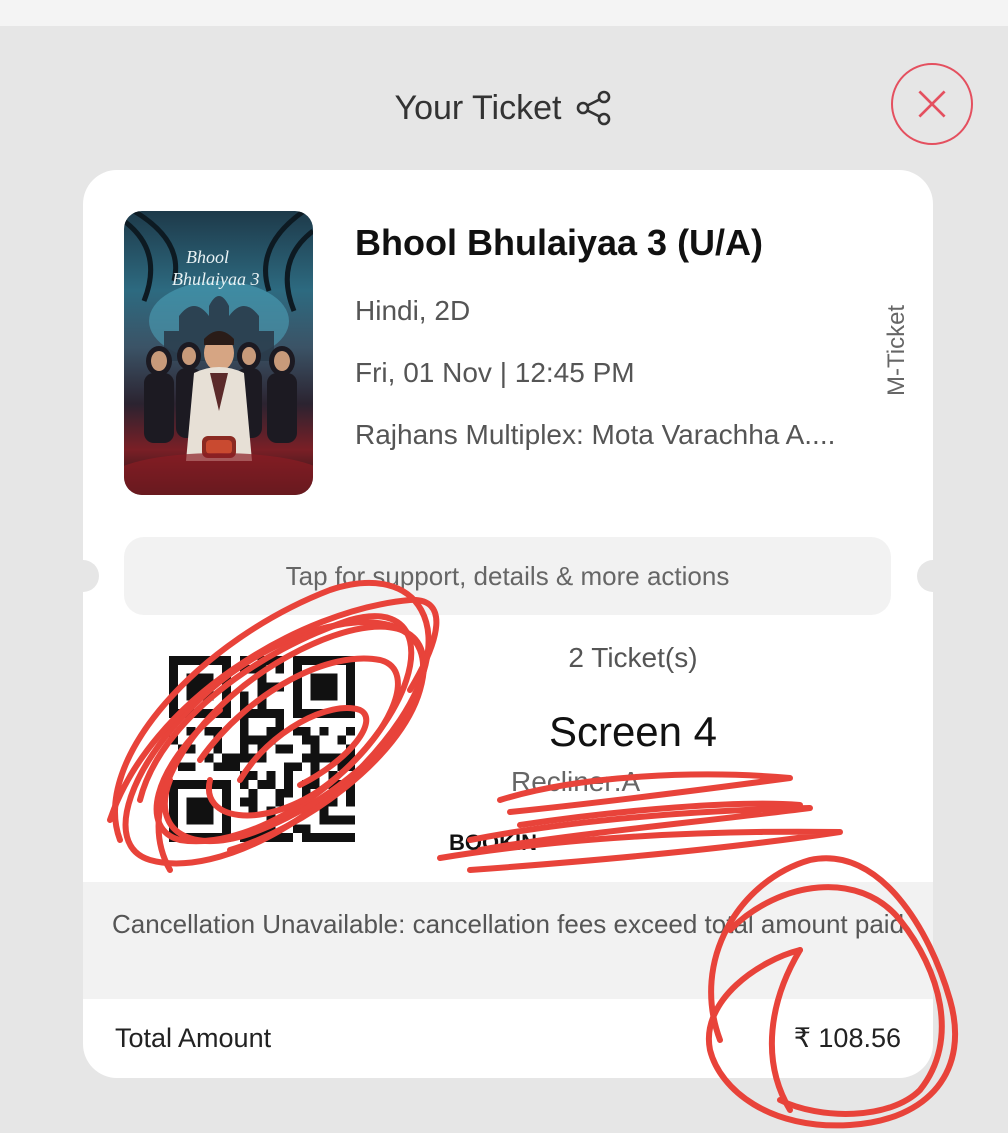 This screenshot has width=1008, height=1133. Describe the element at coordinates (594, 108) in the screenshot. I see `share-icon` at that location.